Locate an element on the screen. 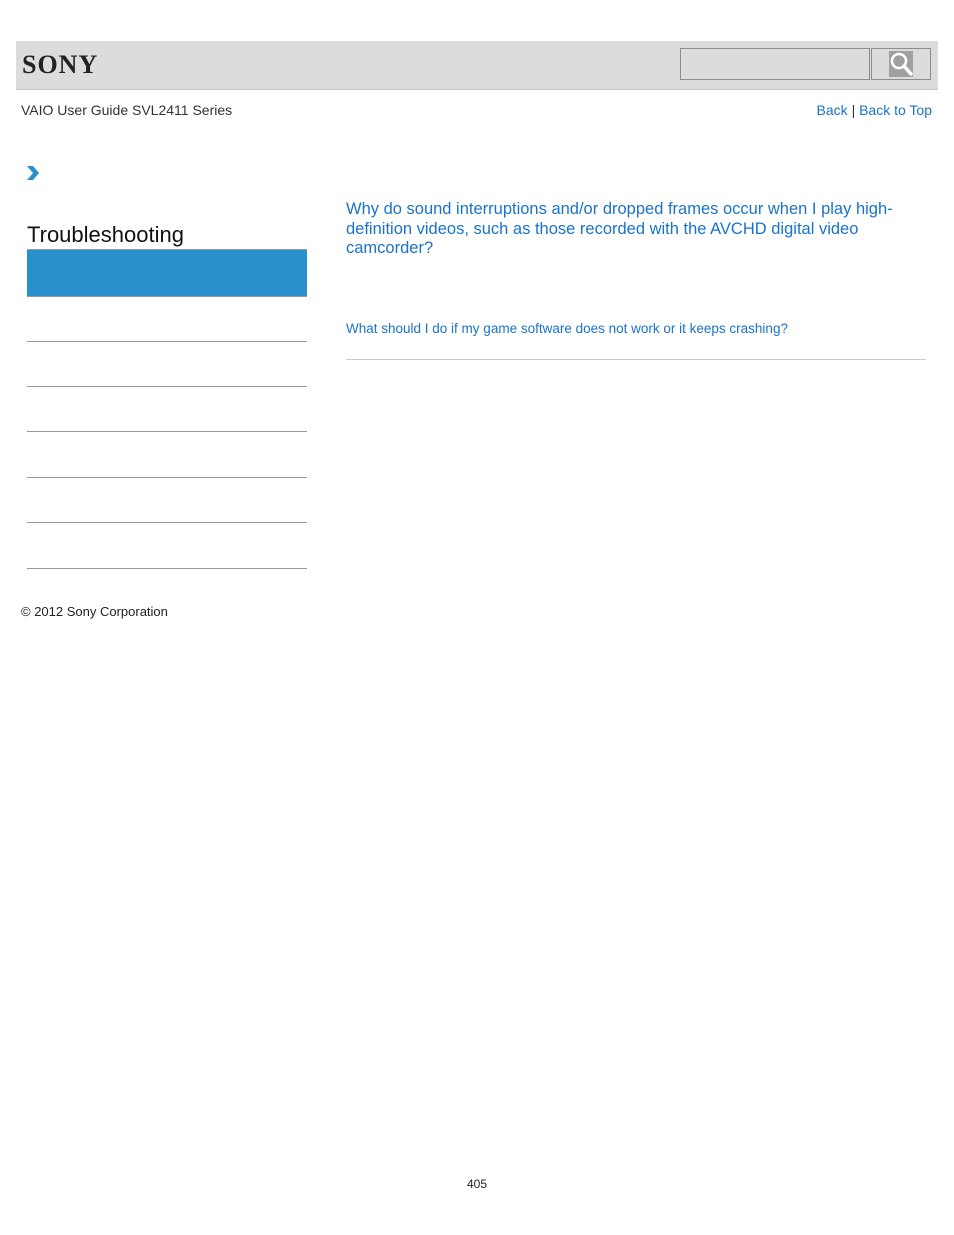 The image size is (954, 1235). guide-title: VAIO User Guide SVL2411 Series is located at coordinates (127, 110).